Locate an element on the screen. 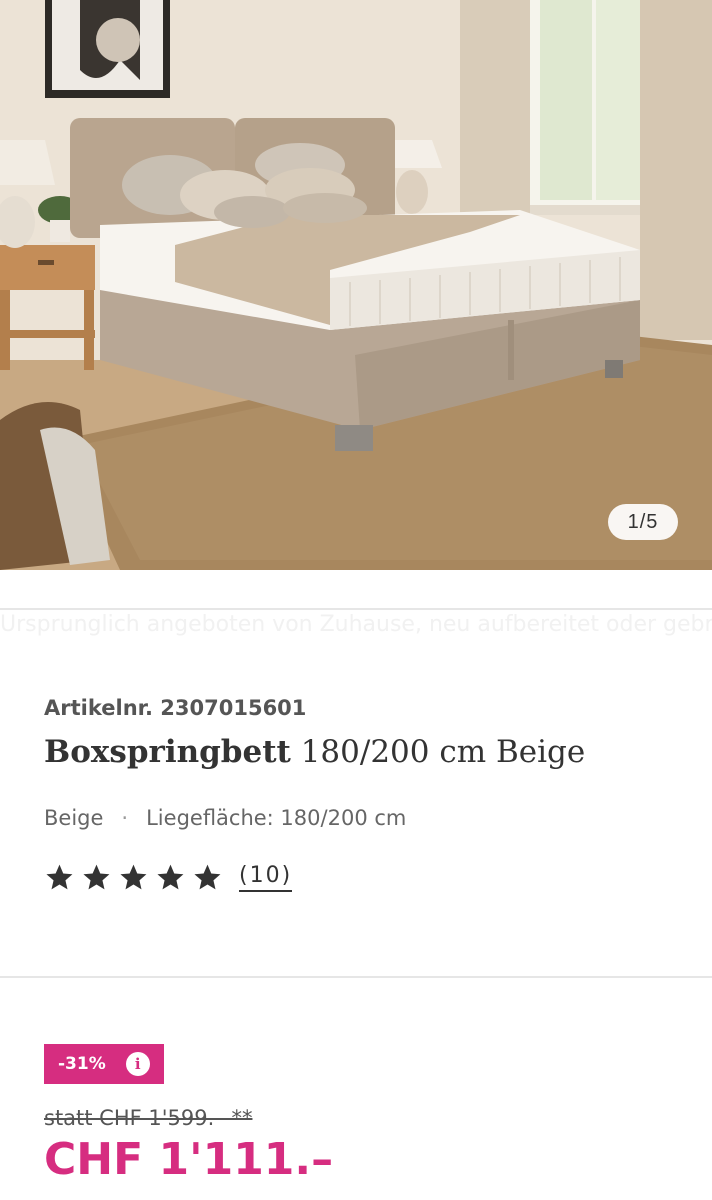  article-number: Artikelnr. 2307015601 is located at coordinates (175, 708).